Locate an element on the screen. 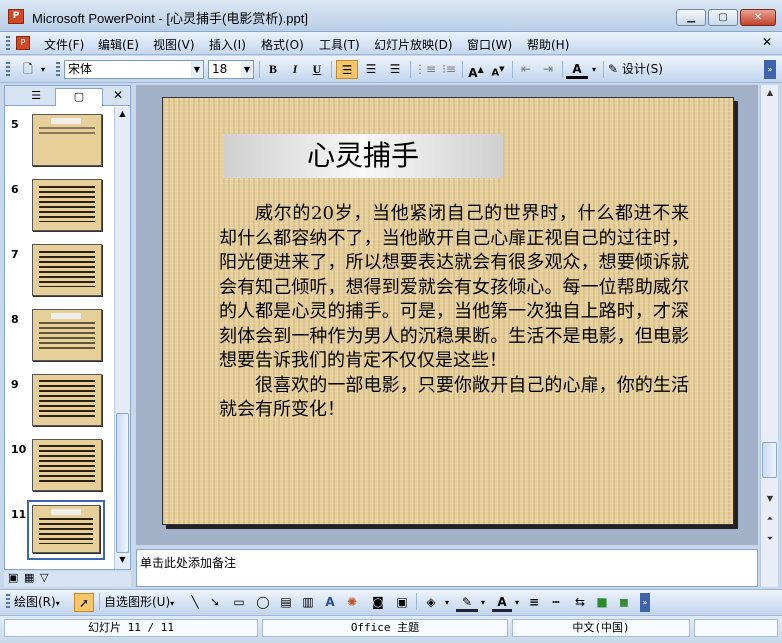  normal-view-icon: ▣ is located at coordinates (13, 577).